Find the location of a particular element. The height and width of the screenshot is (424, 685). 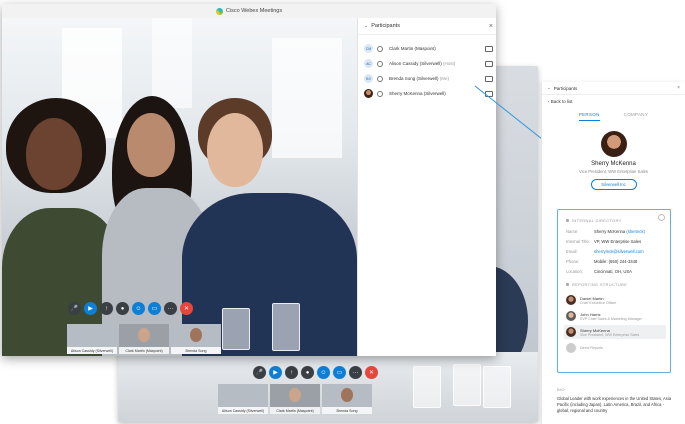

back-to-list-link: ‹ Back to list is located at coordinates (613, 101).